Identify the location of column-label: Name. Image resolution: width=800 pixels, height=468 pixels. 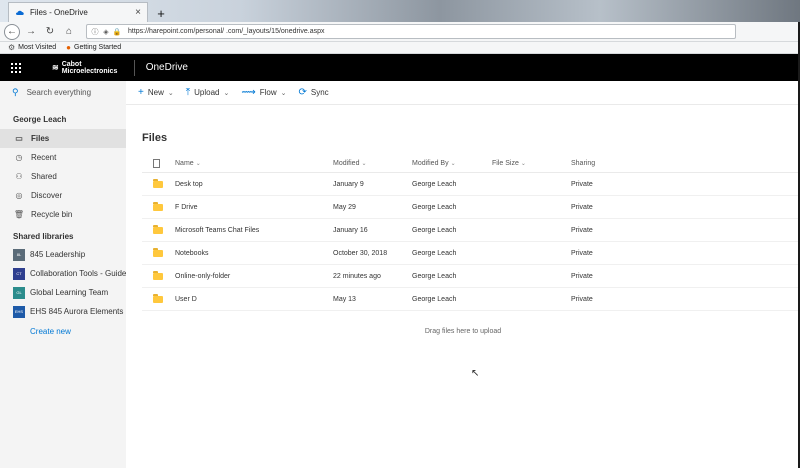
(184, 163).